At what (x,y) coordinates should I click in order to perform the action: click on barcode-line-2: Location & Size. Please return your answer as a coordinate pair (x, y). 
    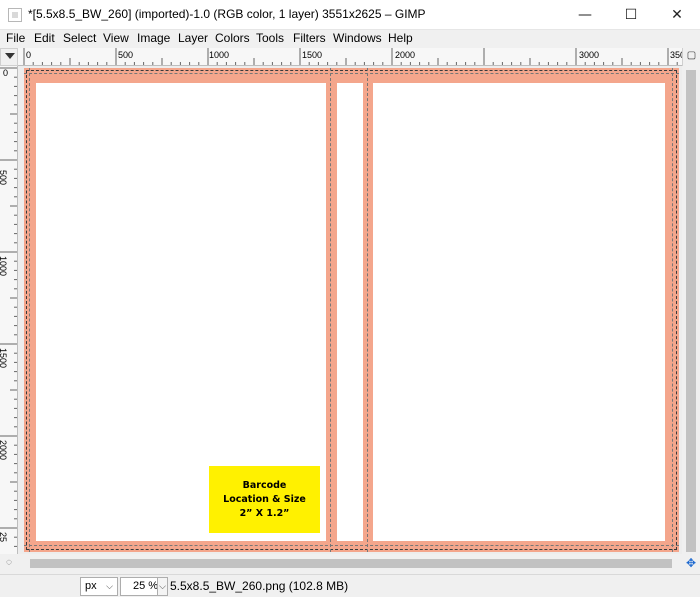
    Looking at the image, I should click on (264, 499).